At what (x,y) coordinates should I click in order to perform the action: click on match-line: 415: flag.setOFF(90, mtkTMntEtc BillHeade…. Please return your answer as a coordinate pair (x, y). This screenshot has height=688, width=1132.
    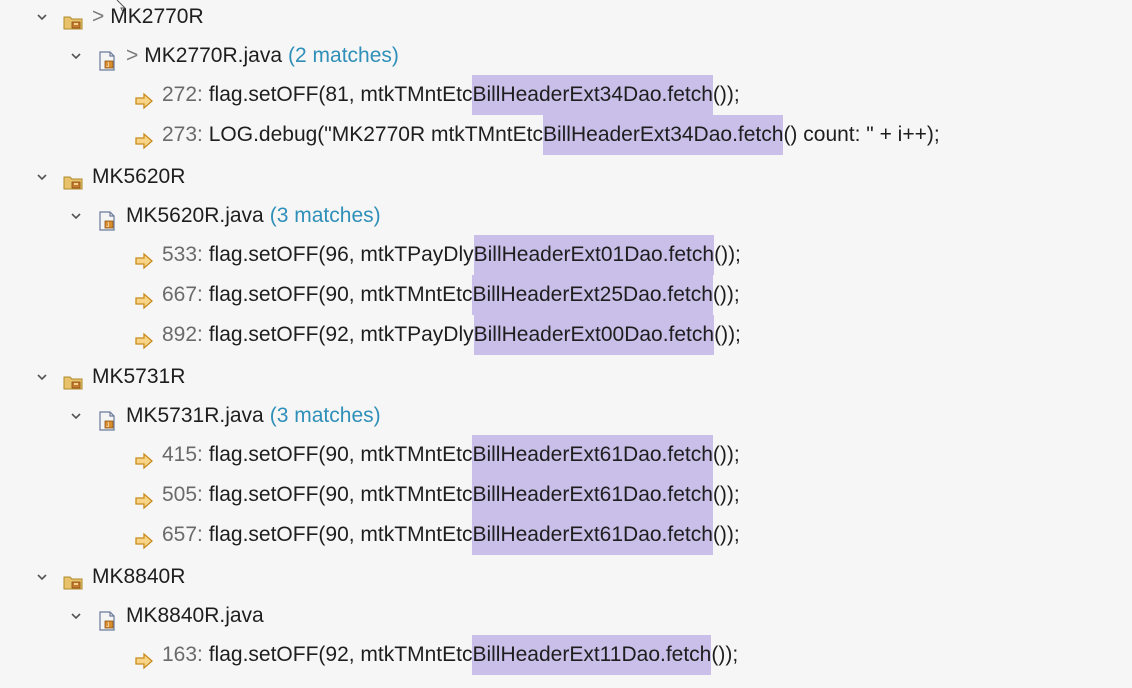
    Looking at the image, I should click on (437, 455).